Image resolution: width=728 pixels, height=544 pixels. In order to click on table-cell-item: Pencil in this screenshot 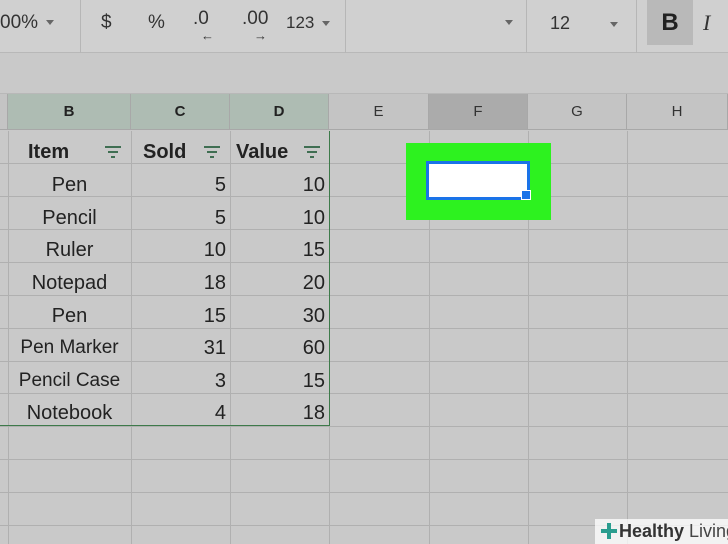, I will do `click(69, 218)`.